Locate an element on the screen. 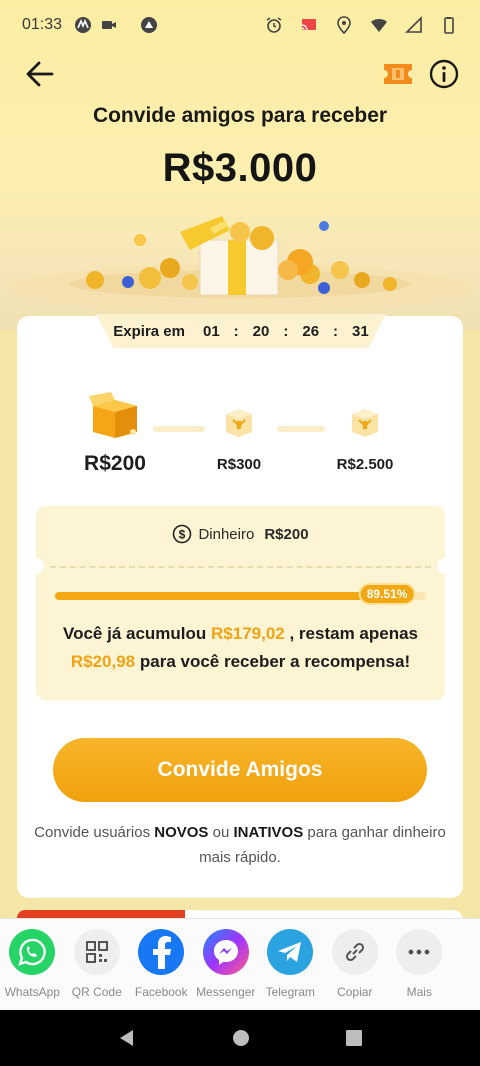 This screenshot has width=480, height=1066. share-qr-code: QR Code is located at coordinates (97, 969).